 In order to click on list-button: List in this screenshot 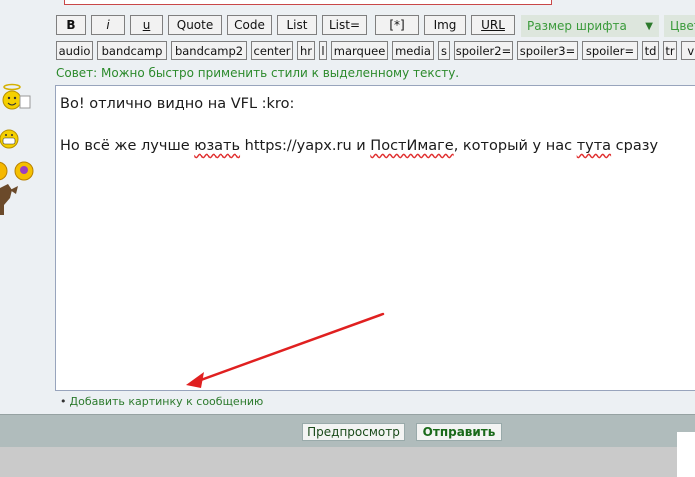, I will do `click(297, 25)`.